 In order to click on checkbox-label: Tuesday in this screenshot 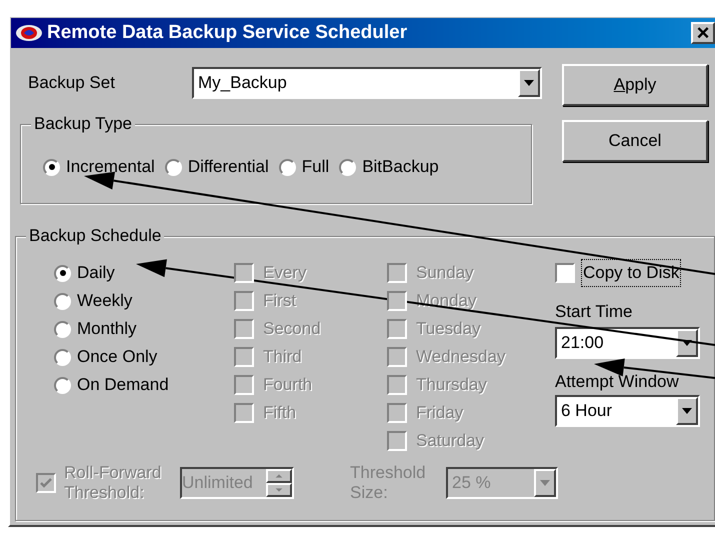, I will do `click(448, 329)`.